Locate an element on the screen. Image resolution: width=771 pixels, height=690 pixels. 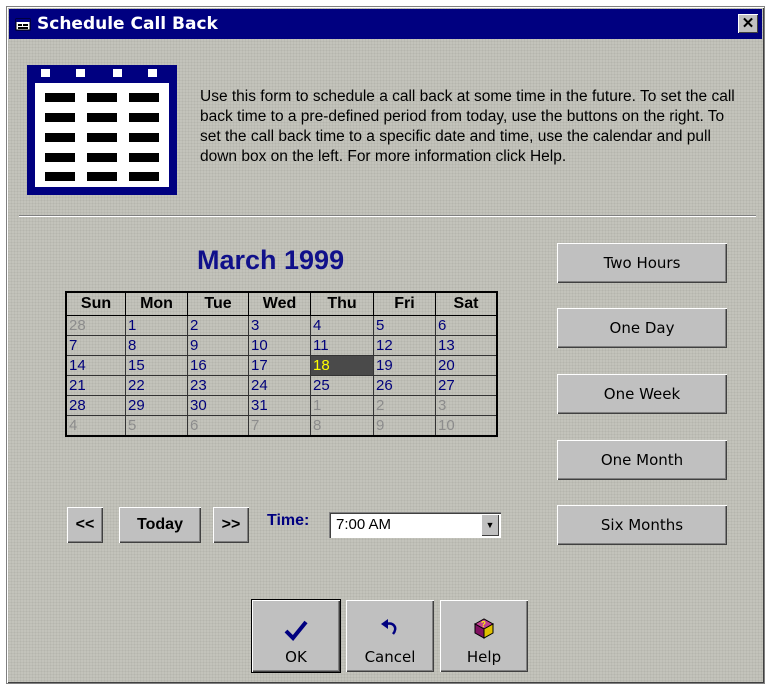
preset-one-month-button: One Month is located at coordinates (642, 460).